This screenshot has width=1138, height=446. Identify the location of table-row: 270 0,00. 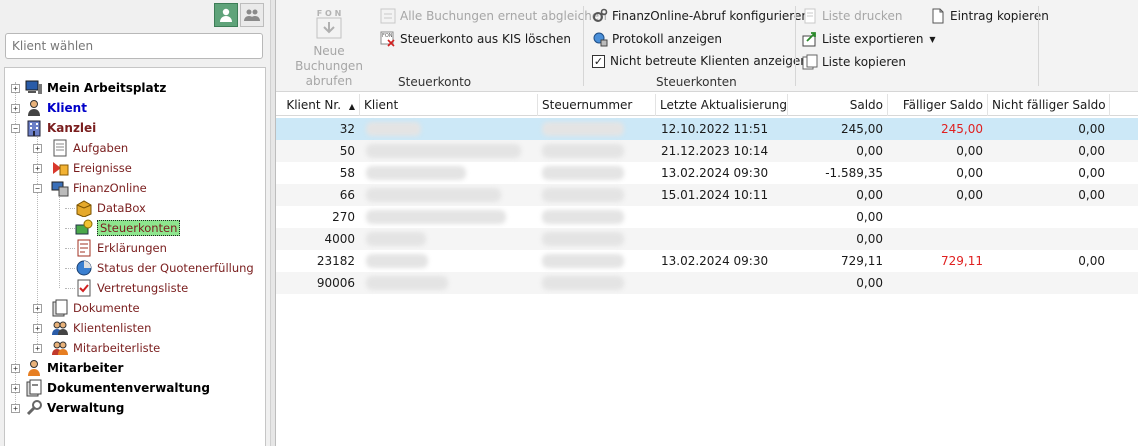
(707, 217).